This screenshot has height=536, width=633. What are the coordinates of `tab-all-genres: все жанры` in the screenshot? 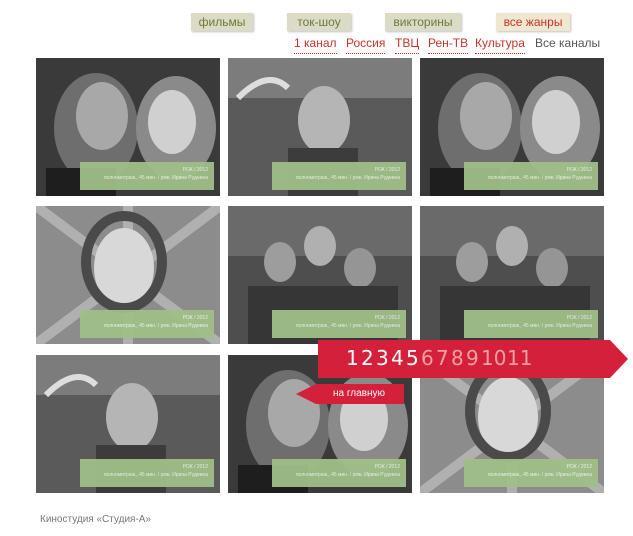 It's located at (533, 22).